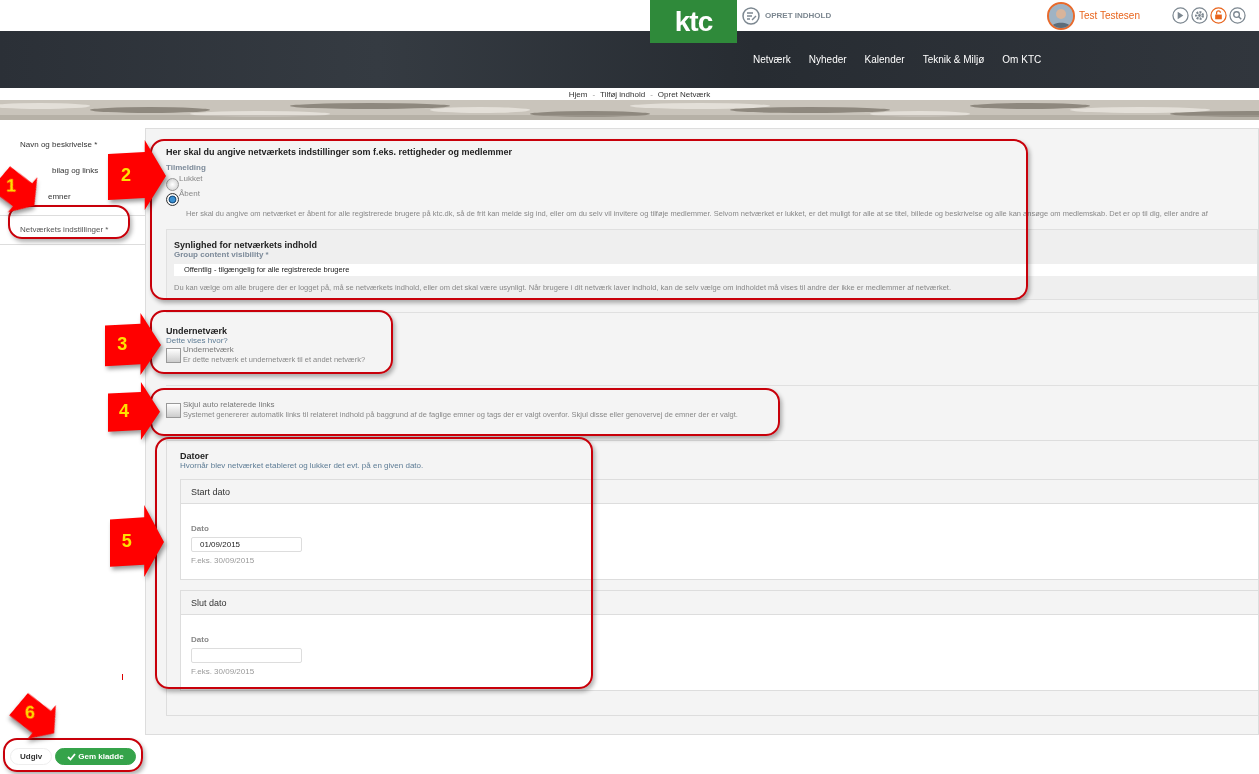 The width and height of the screenshot is (1259, 774). Describe the element at coordinates (197, 340) in the screenshot. I see `section-subtitle: Dette vises hvor?` at that location.